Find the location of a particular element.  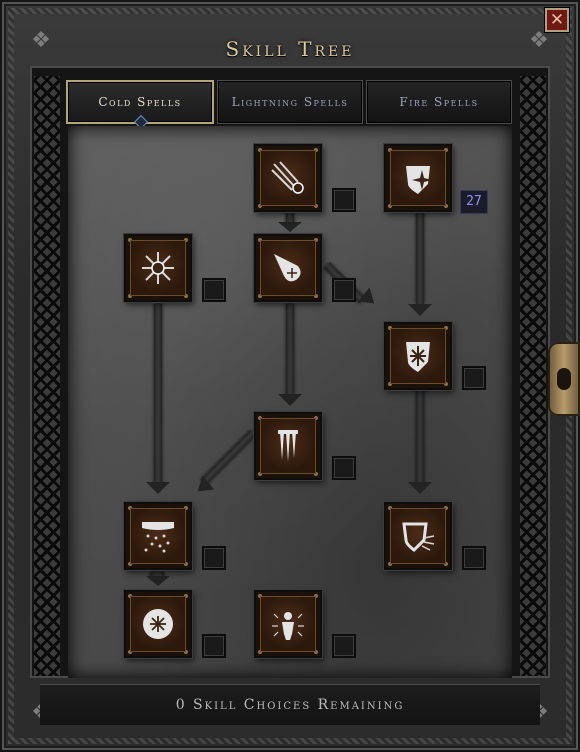

skill-points-badge: 27 is located at coordinates (474, 202).